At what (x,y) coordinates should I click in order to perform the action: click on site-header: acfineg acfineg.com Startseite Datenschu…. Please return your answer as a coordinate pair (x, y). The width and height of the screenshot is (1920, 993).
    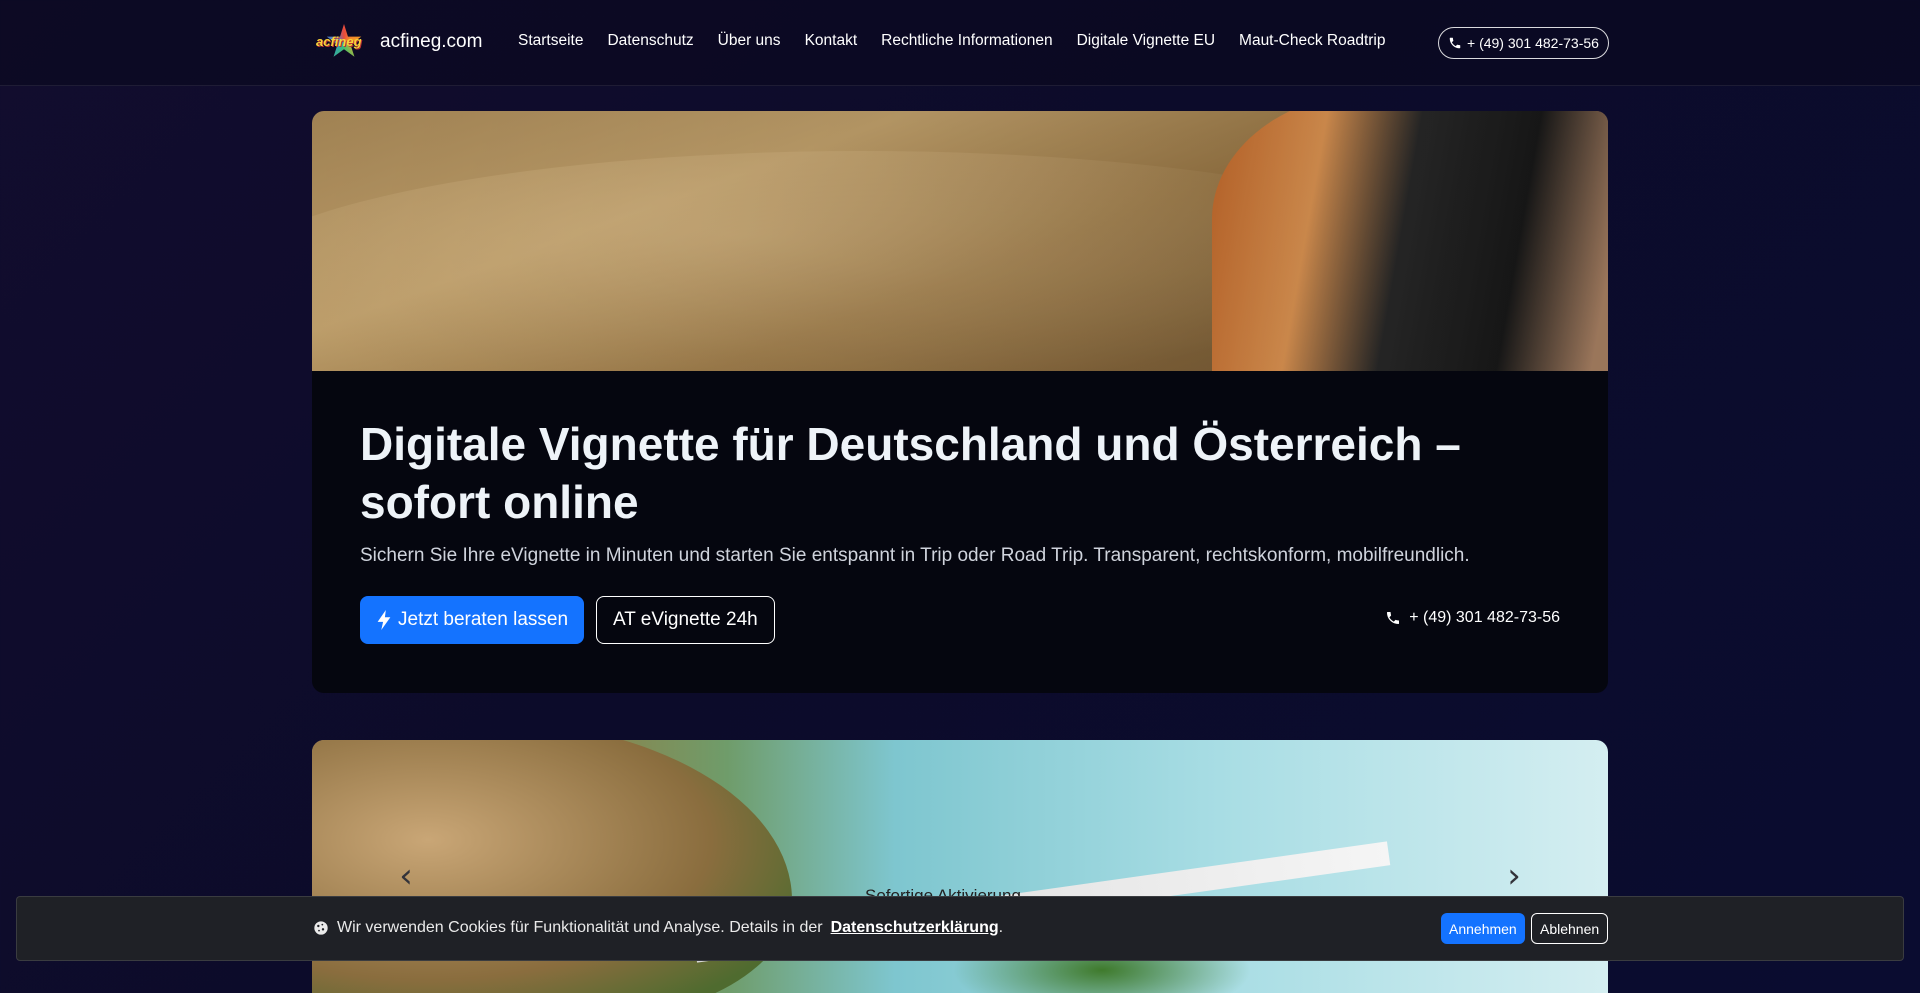
    Looking at the image, I should click on (960, 43).